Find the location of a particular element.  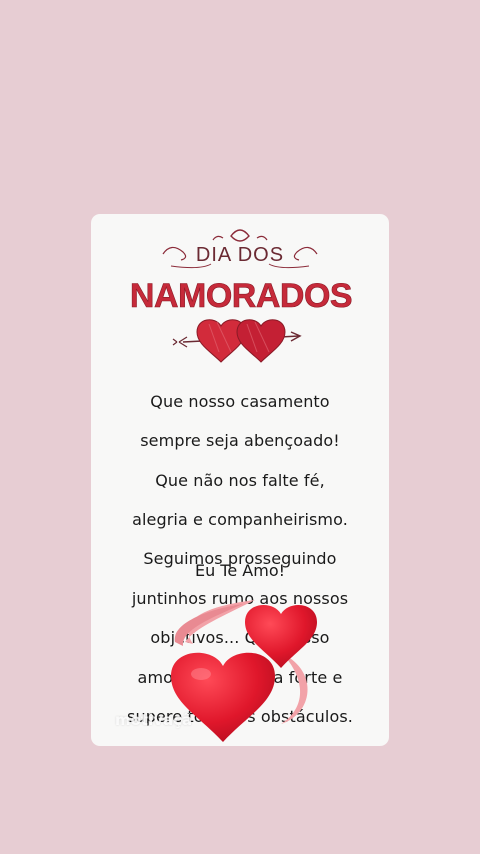

message-line: Que nosso casamento is located at coordinates (240, 401).